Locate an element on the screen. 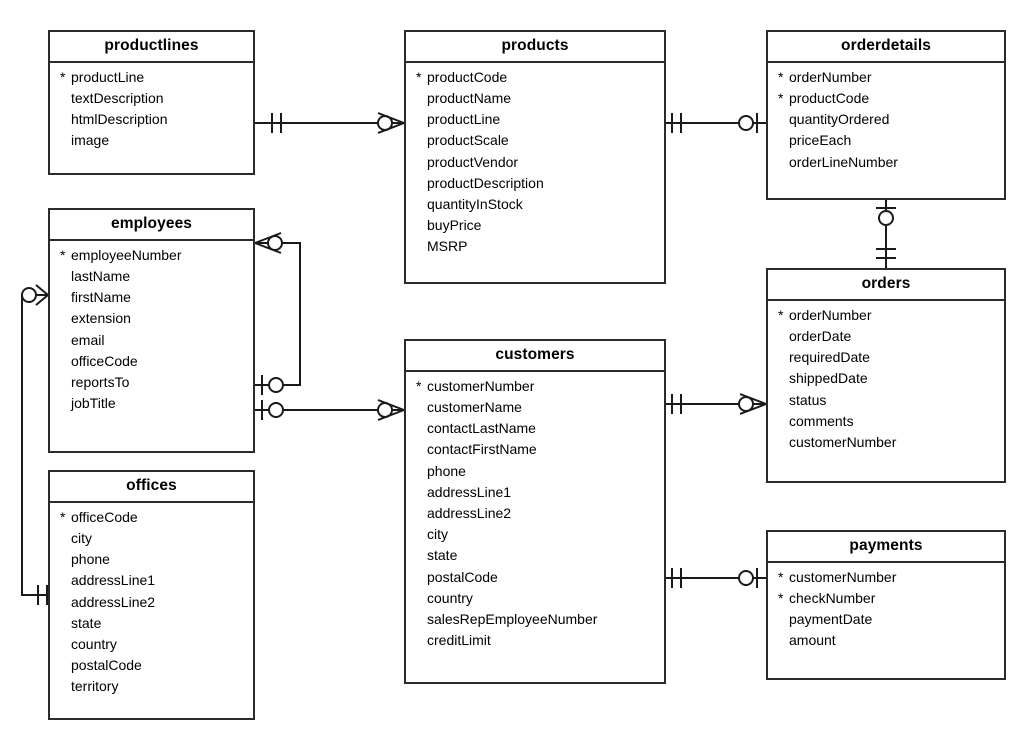  edge-offices-employees is located at coordinates (35, 444).